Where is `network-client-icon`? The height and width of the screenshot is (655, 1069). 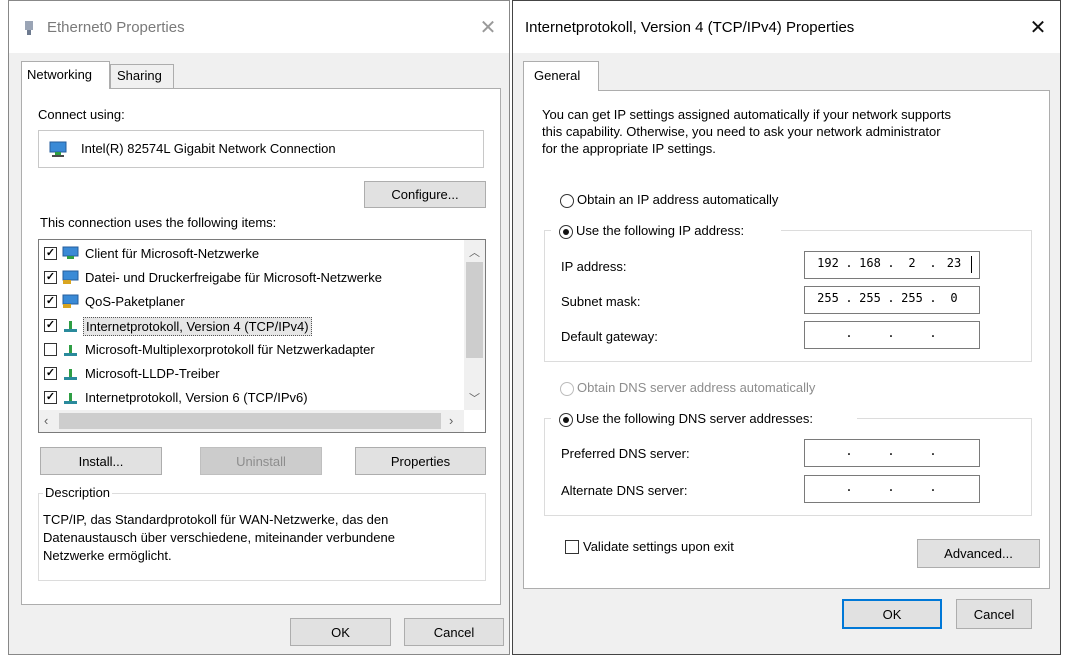 network-client-icon is located at coordinates (70, 252).